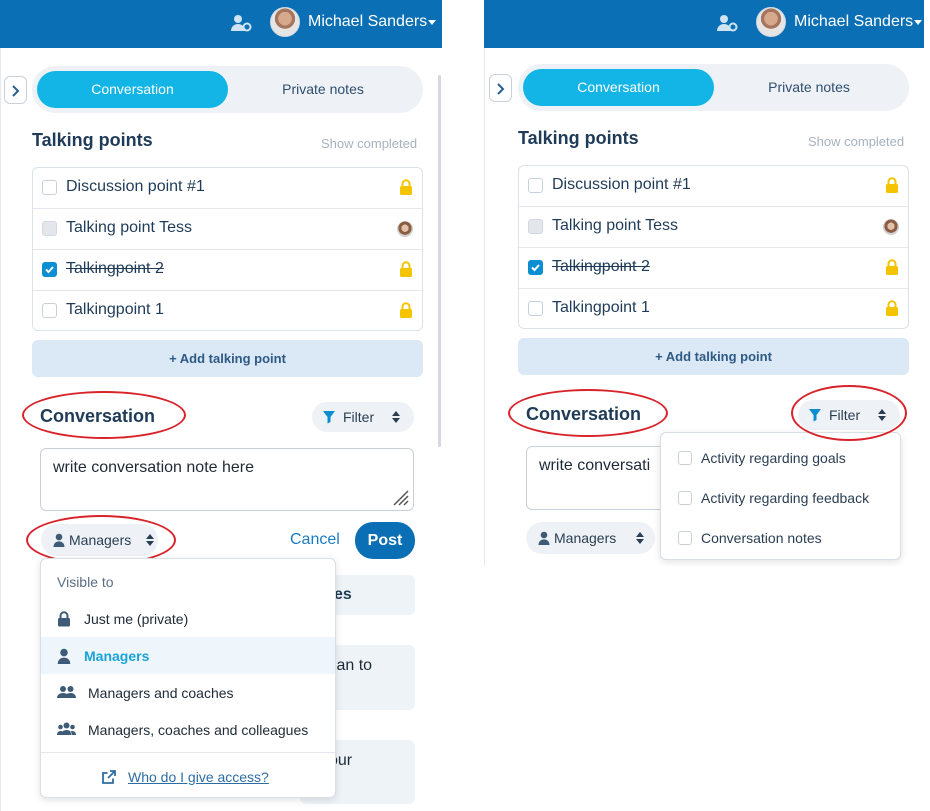 This screenshot has width=930, height=811. Describe the element at coordinates (66, 692) in the screenshot. I see `two-people-icon` at that location.